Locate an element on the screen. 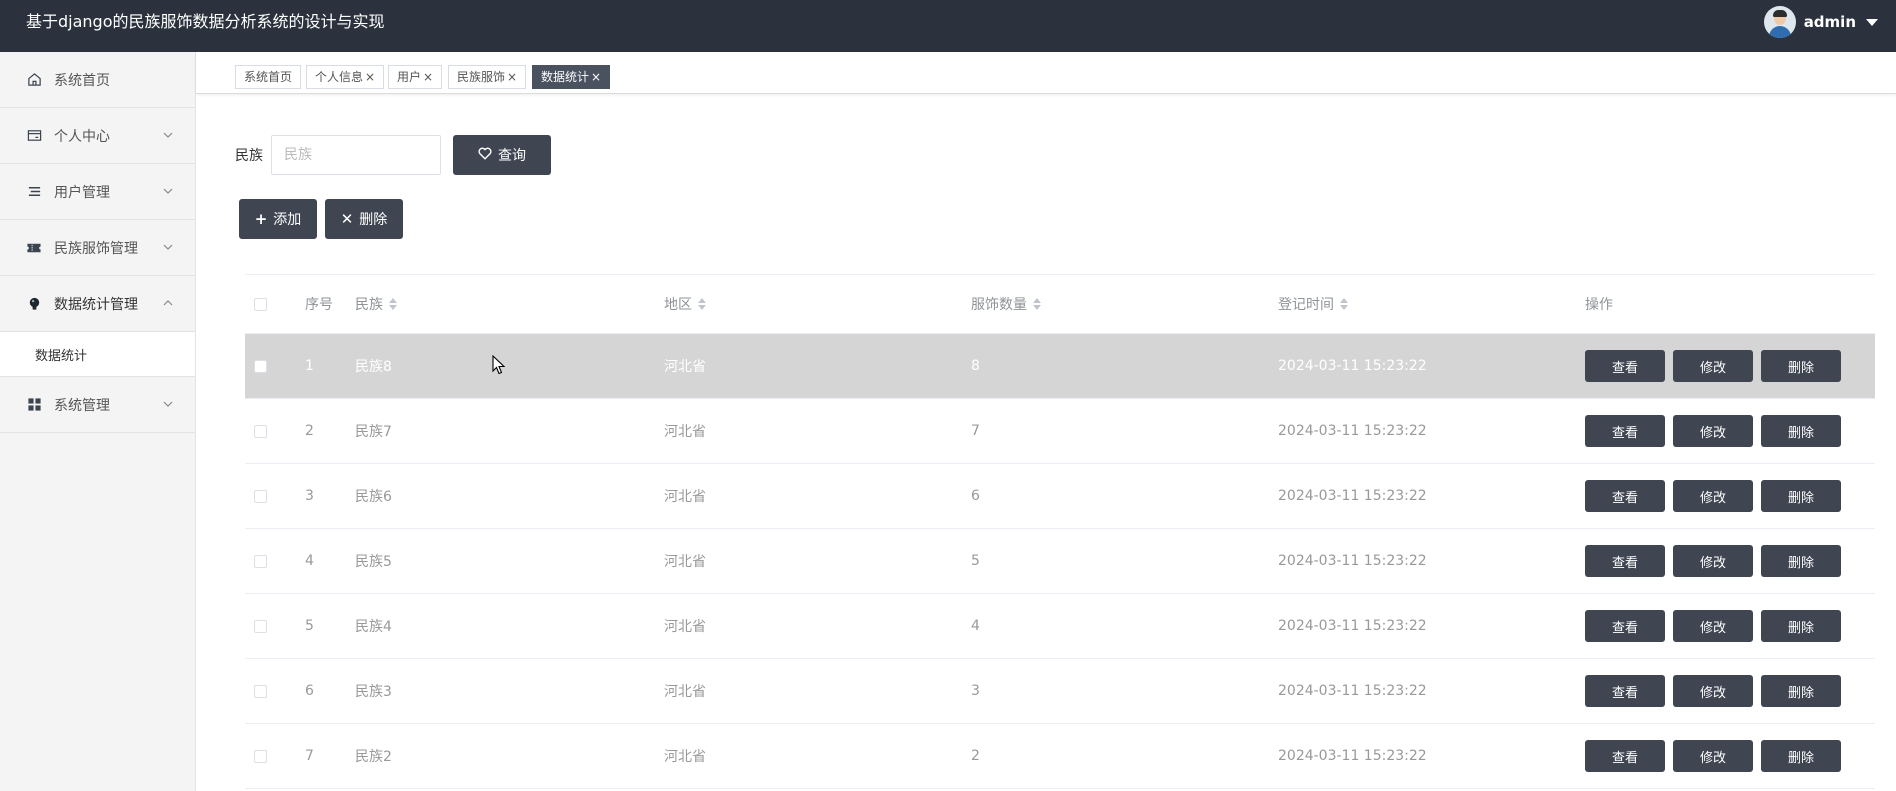 The width and height of the screenshot is (1896, 791). header-count: 服饰数量 is located at coordinates (1006, 304).